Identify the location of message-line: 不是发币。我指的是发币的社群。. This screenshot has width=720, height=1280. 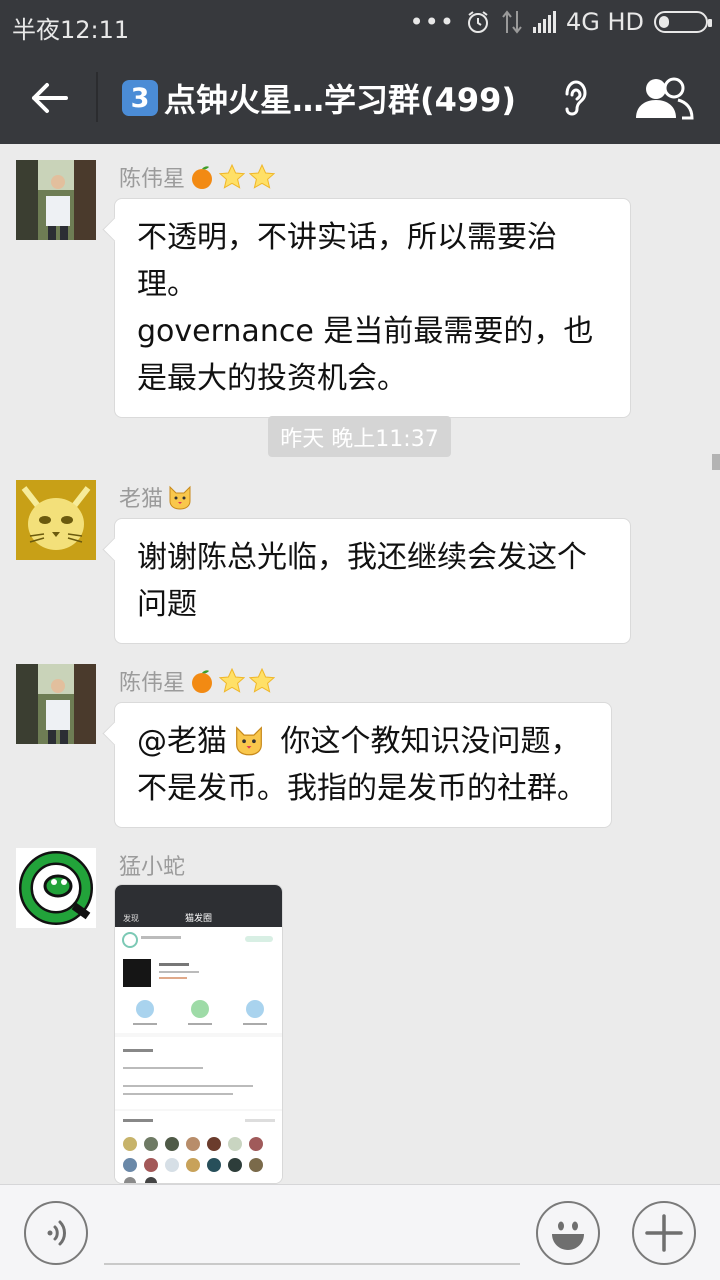
(362, 788).